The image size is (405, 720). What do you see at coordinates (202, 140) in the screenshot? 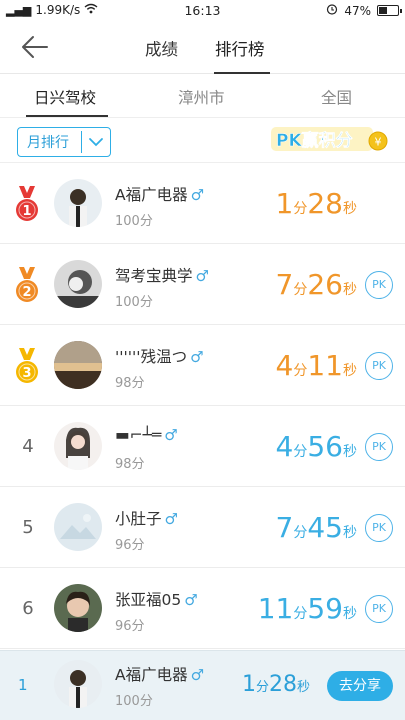
I see `filter-row: 月排行 PK赢积分 ¥` at bounding box center [202, 140].